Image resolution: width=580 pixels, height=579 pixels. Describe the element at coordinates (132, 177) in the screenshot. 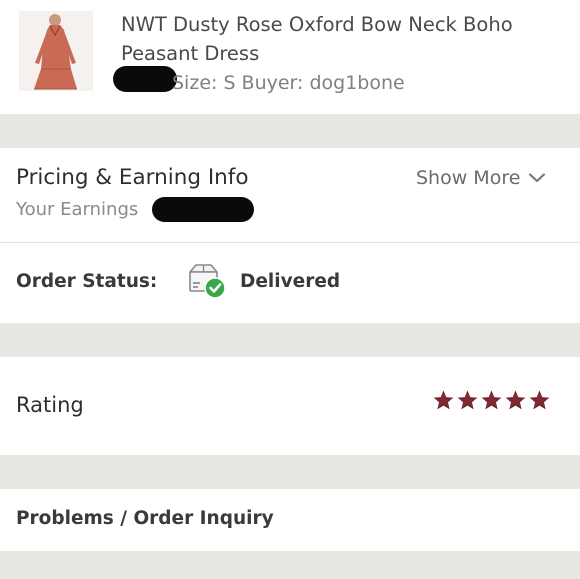

I see `pricing-title: Pricing & Earning Info` at that location.